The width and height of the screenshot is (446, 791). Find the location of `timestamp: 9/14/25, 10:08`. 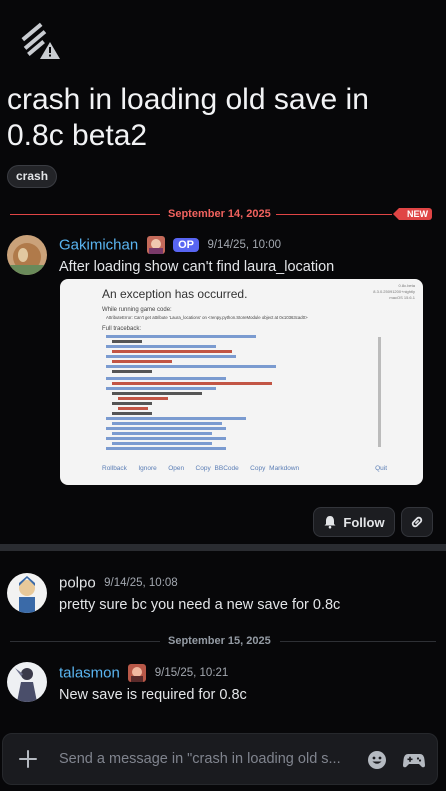

timestamp: 9/14/25, 10:08 is located at coordinates (141, 582).